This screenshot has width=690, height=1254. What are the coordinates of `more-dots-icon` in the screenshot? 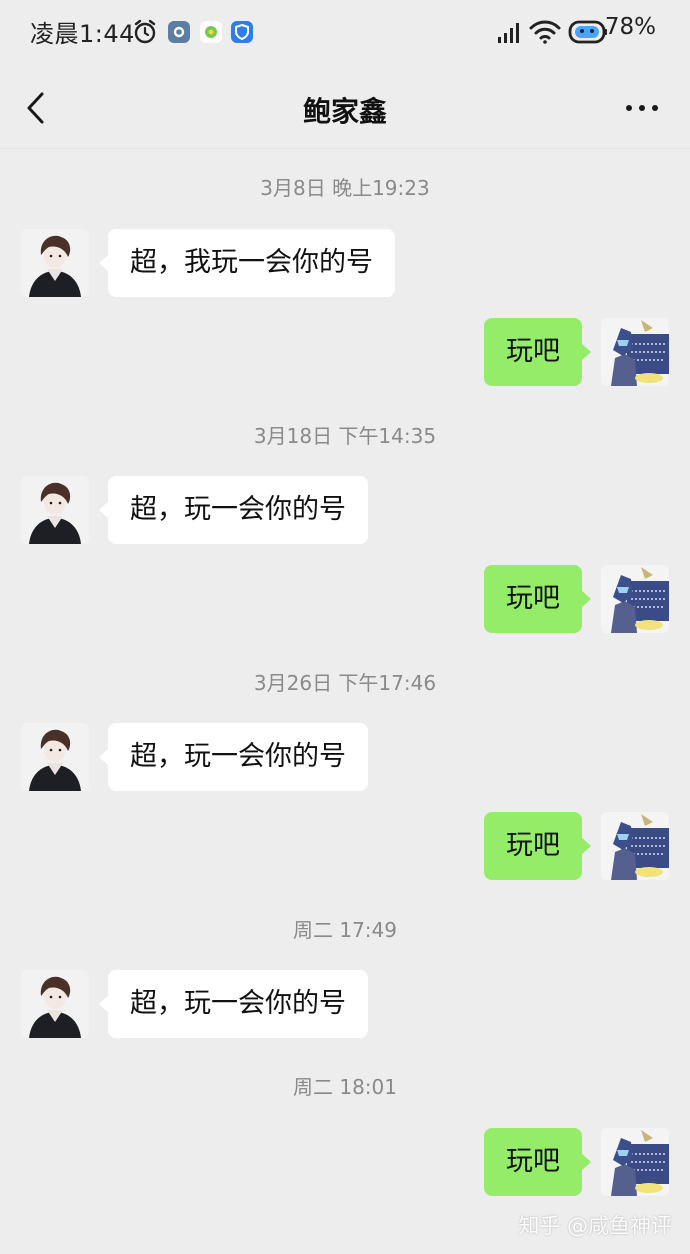 It's located at (642, 108).